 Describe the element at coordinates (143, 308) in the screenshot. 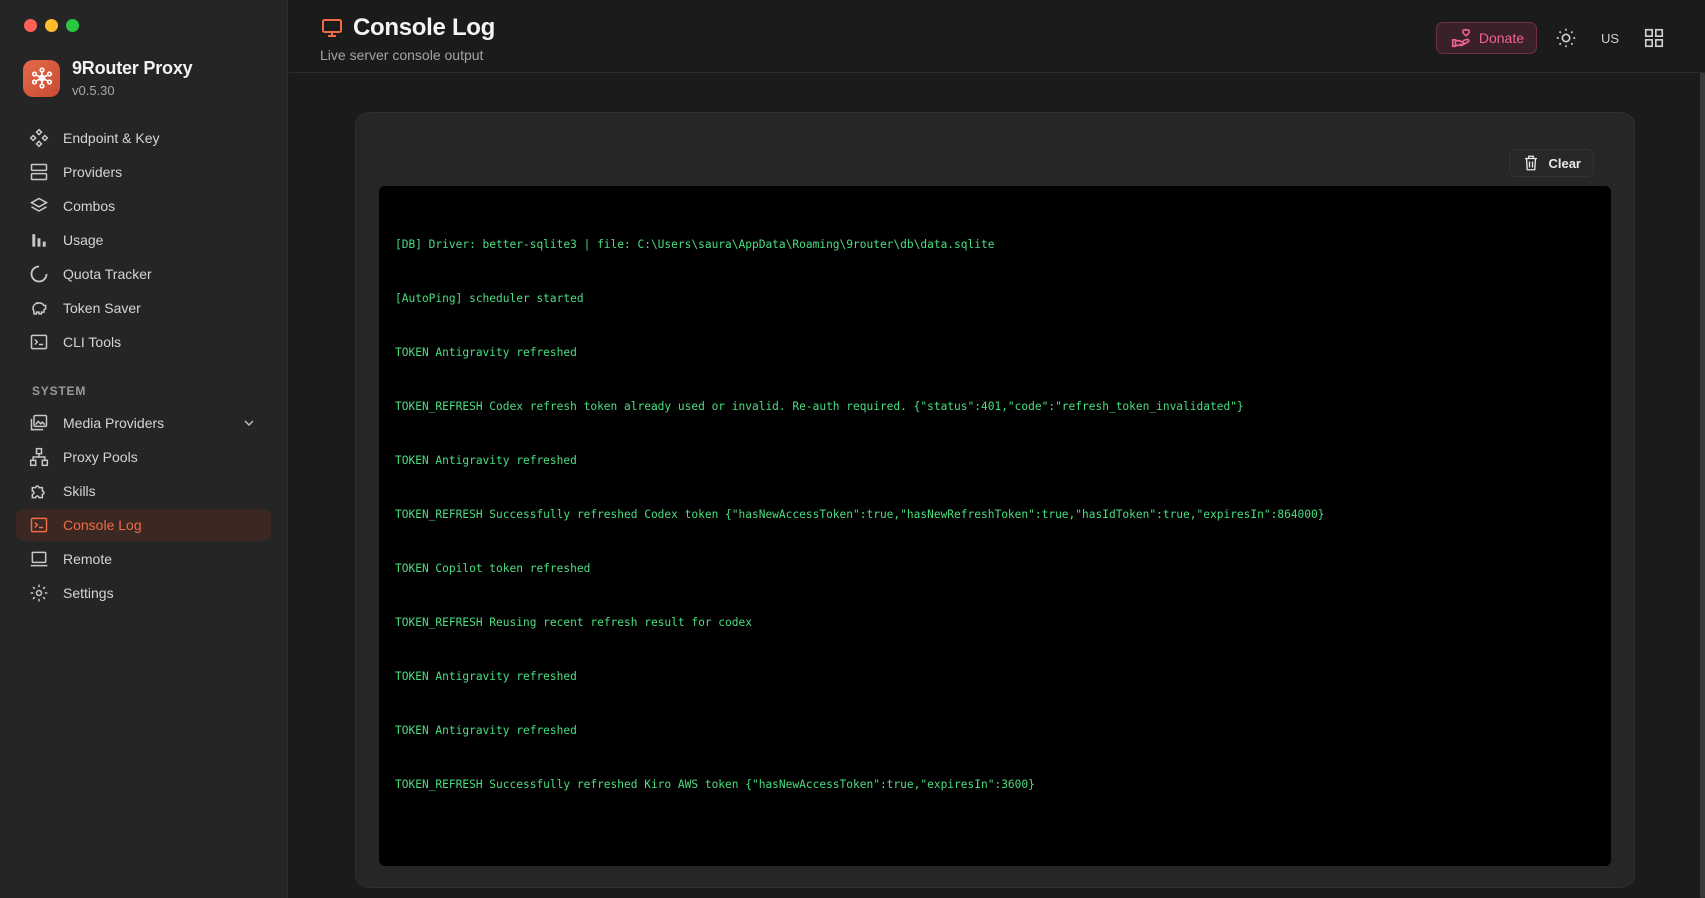

I see `sidebar-item-token-saver: Token Saver` at that location.